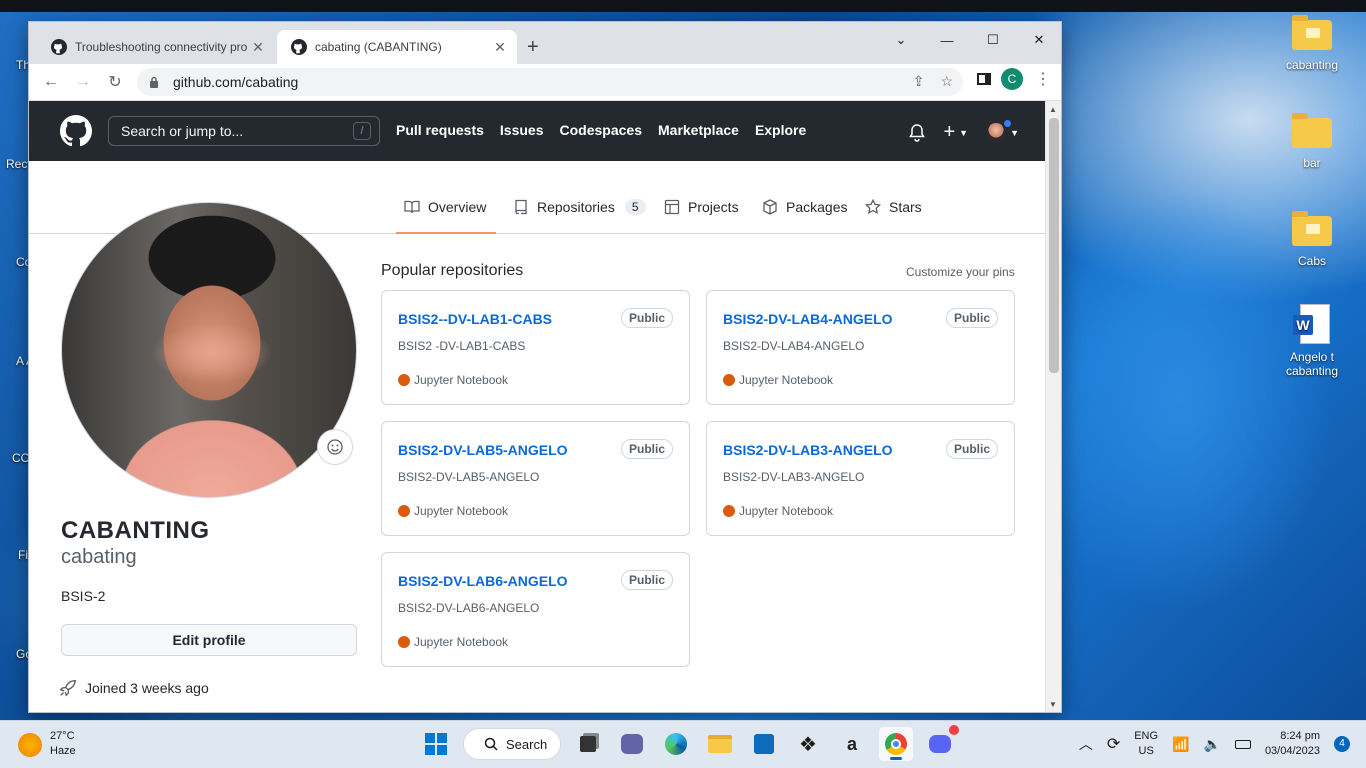 This screenshot has width=1366, height=768. What do you see at coordinates (808, 744) in the screenshot?
I see `dropbox-icon: ❖` at bounding box center [808, 744].